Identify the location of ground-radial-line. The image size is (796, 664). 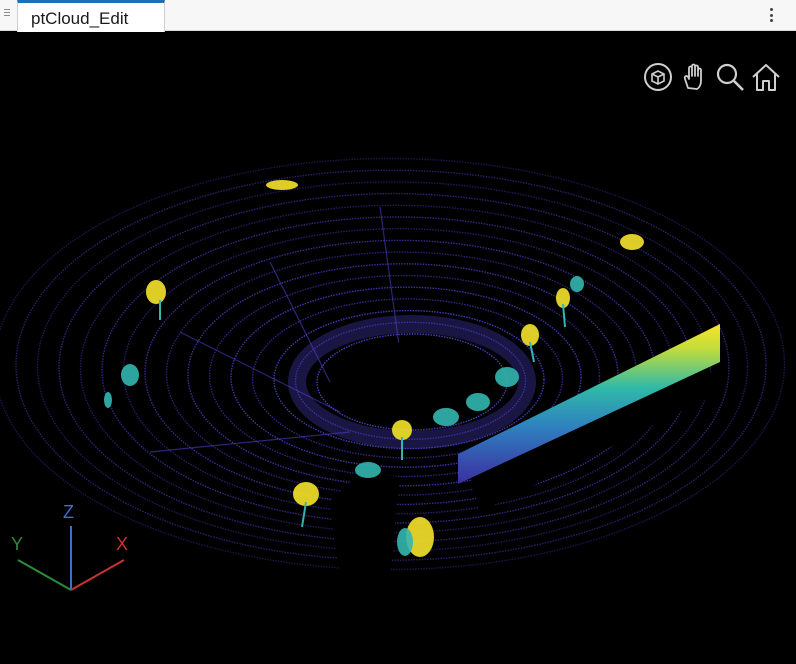
(250, 442).